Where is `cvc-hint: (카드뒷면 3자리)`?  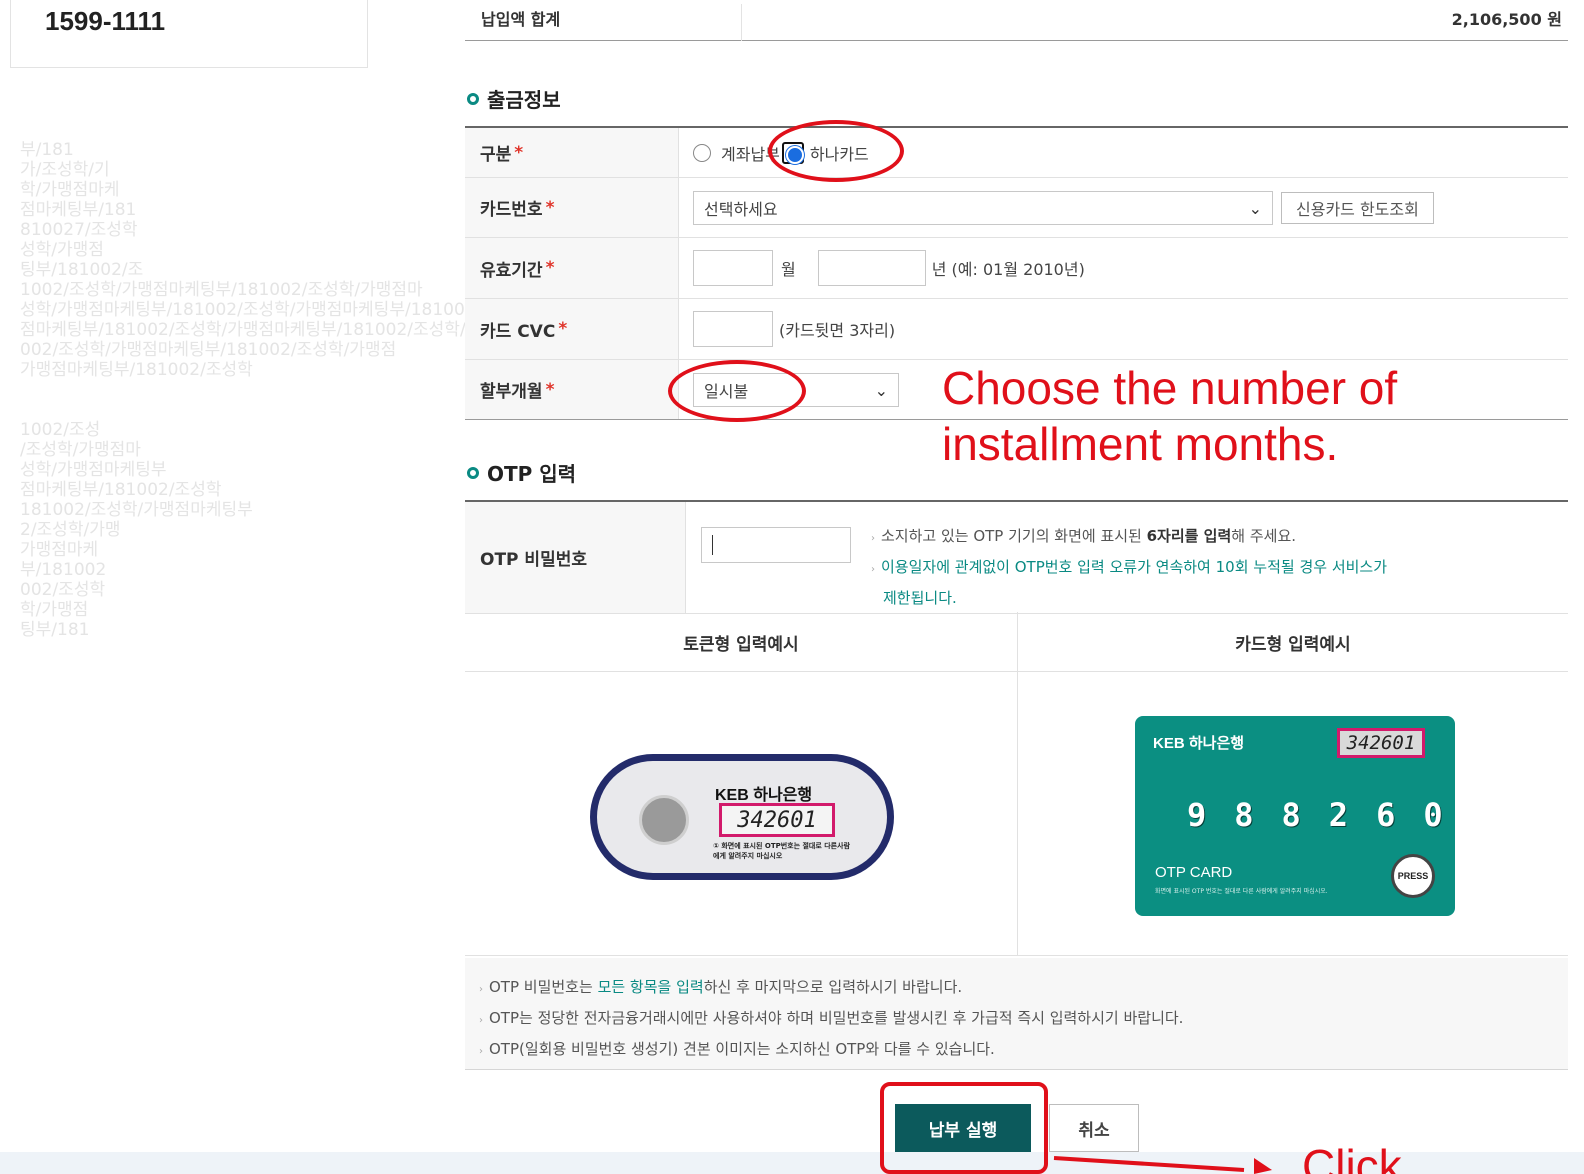
cvc-hint: (카드뒷면 3자리) is located at coordinates (837, 330).